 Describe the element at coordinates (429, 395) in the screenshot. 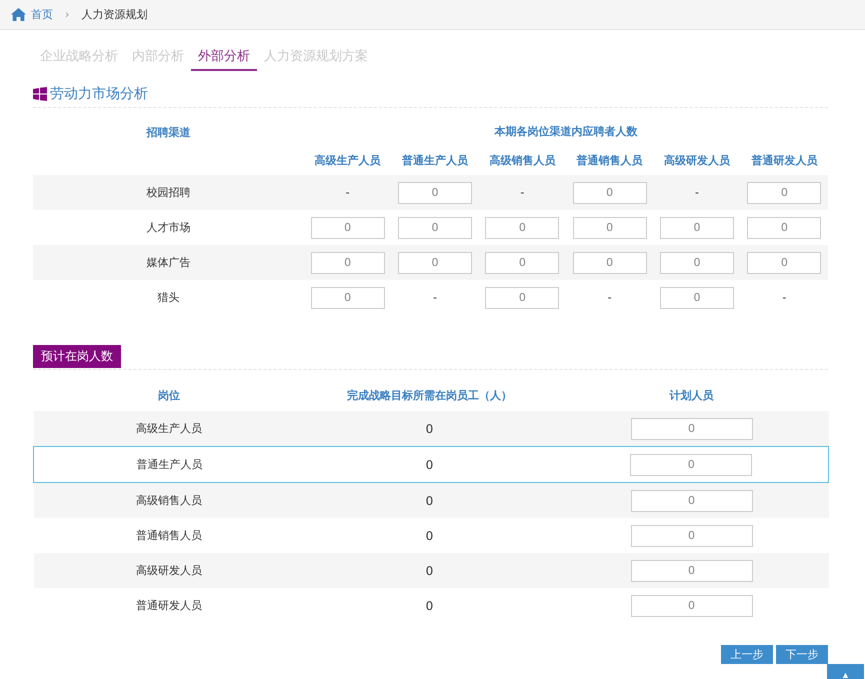

I see `column-header: 完成战略目标所需在岗员工（人）` at that location.